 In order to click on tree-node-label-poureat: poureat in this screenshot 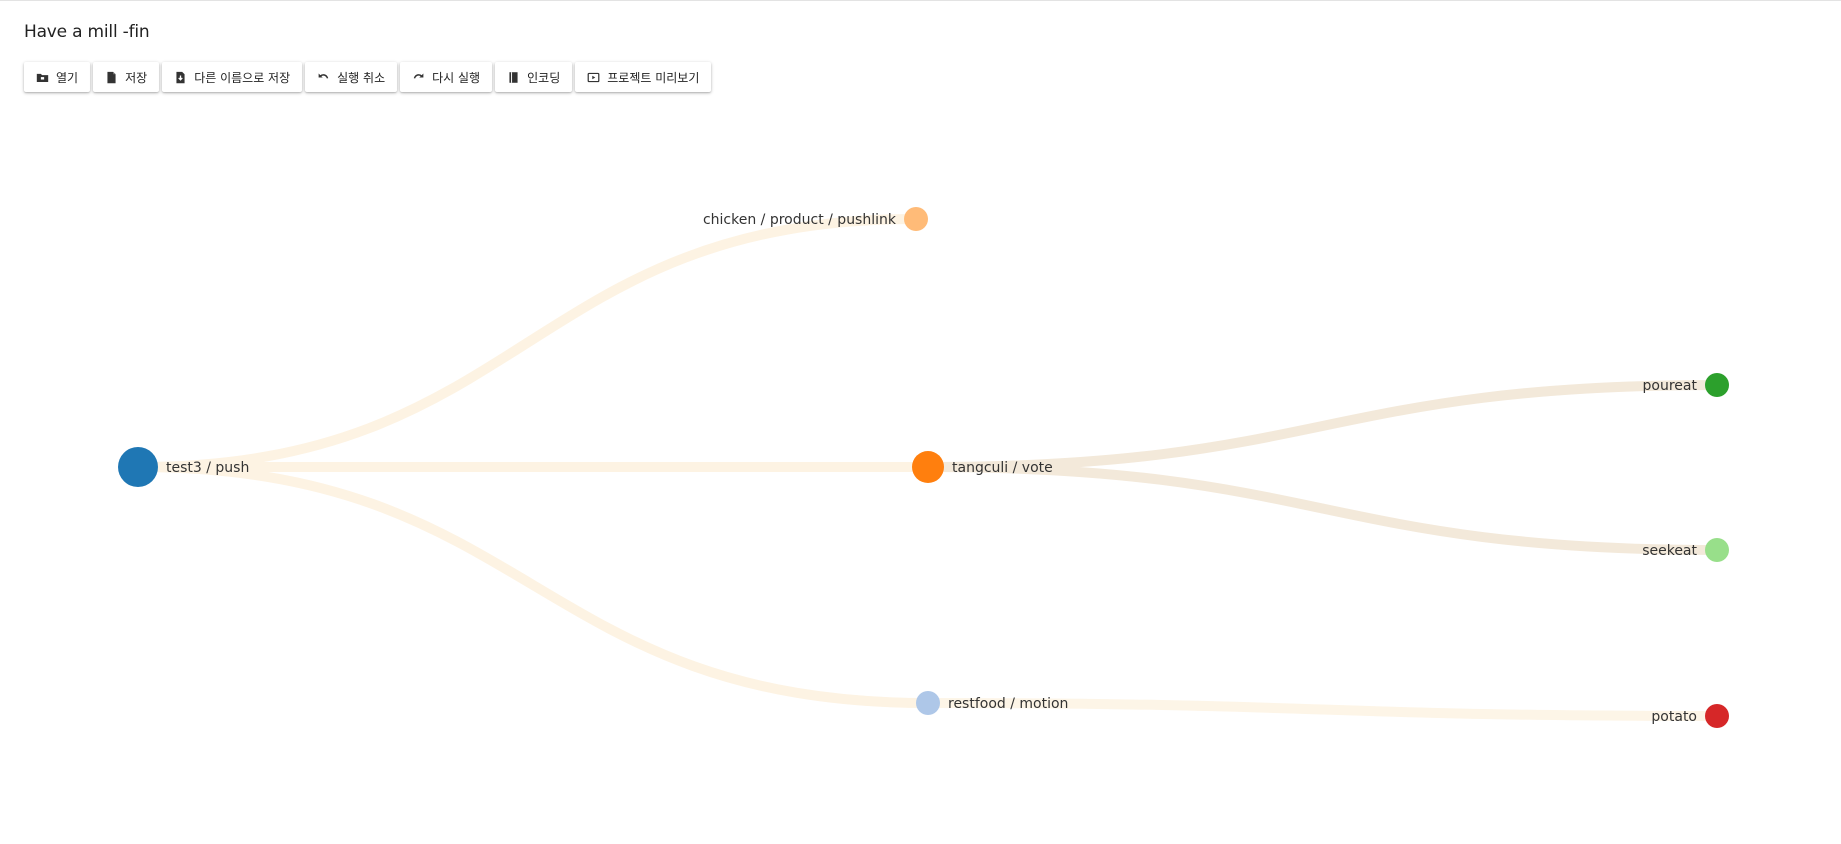, I will do `click(1670, 386)`.